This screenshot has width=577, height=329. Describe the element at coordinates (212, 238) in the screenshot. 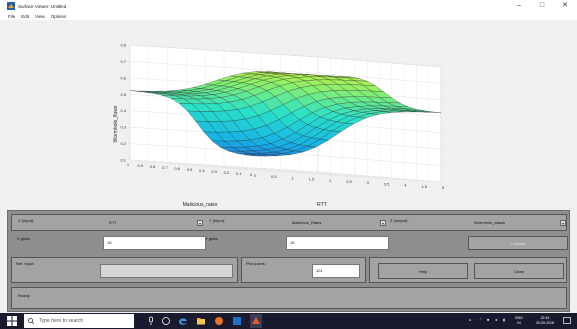

I see `y-grids-label: Y grids:` at that location.